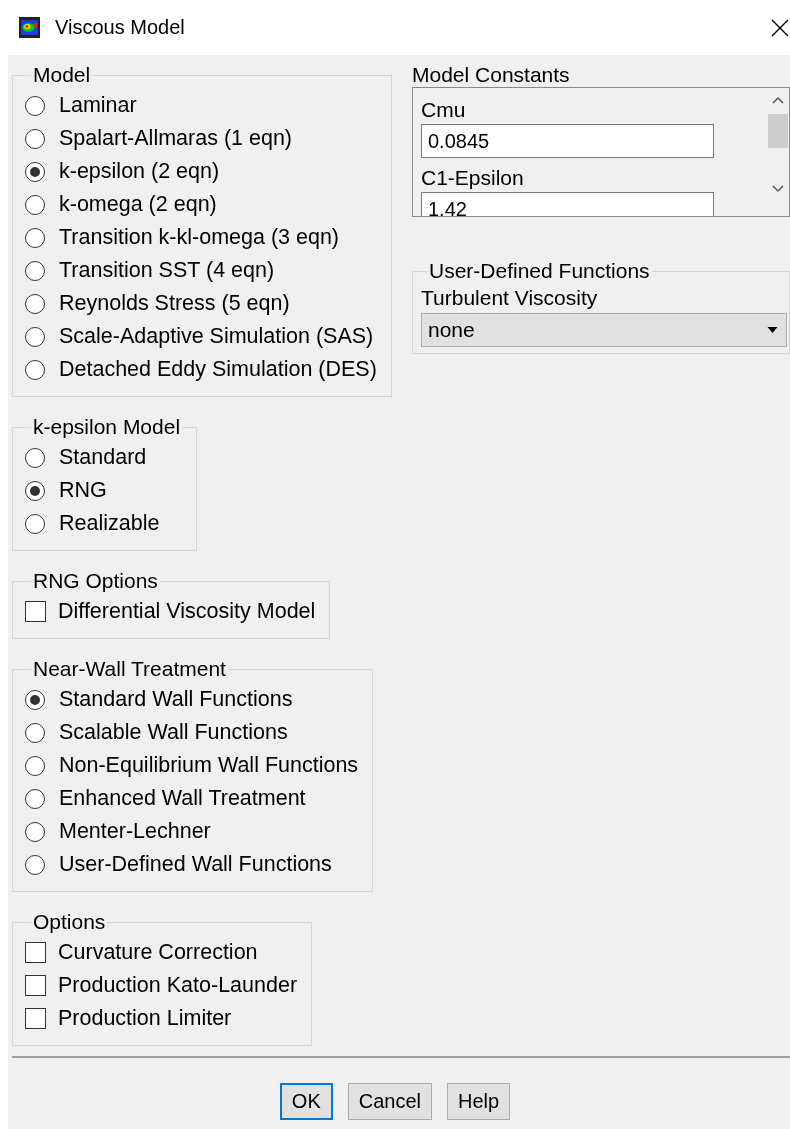  What do you see at coordinates (201, 105) in the screenshot?
I see `radio-option: Laminar` at bounding box center [201, 105].